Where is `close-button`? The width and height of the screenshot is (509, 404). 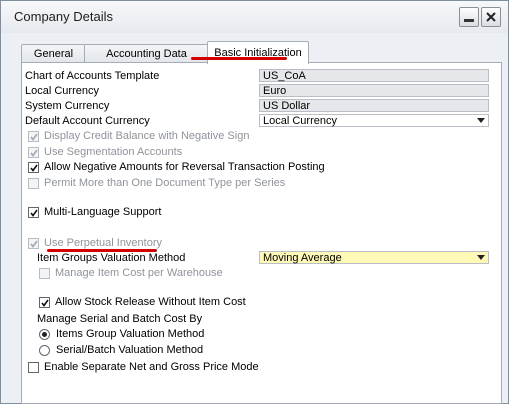
close-button is located at coordinates (491, 17).